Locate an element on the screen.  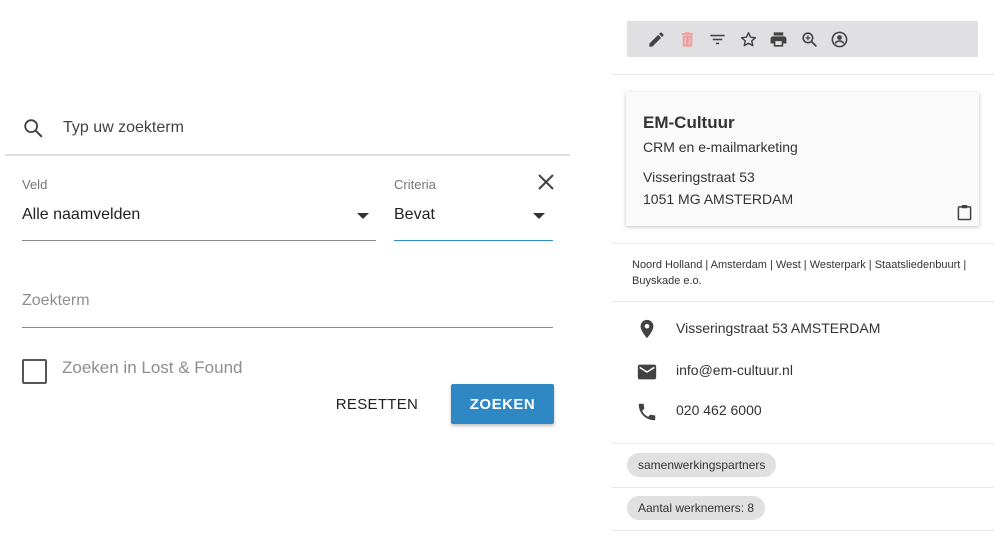
search-bar: Typ uw zoekterm is located at coordinates (287, 128).